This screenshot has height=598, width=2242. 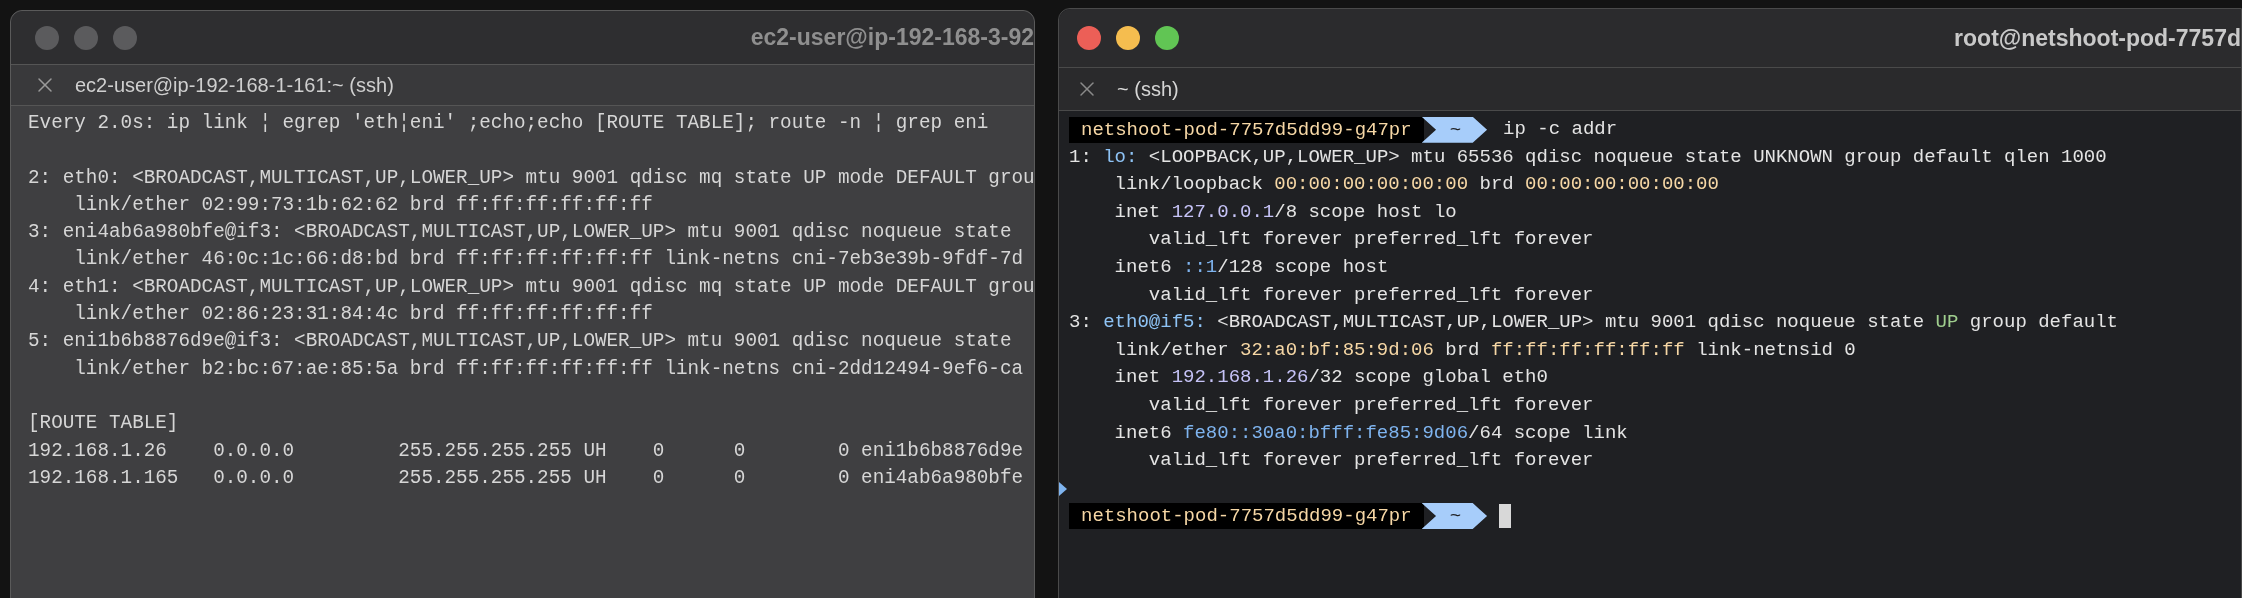 What do you see at coordinates (2097, 38) in the screenshot?
I see `window-title: root@netshoot-pod-7757d` at bounding box center [2097, 38].